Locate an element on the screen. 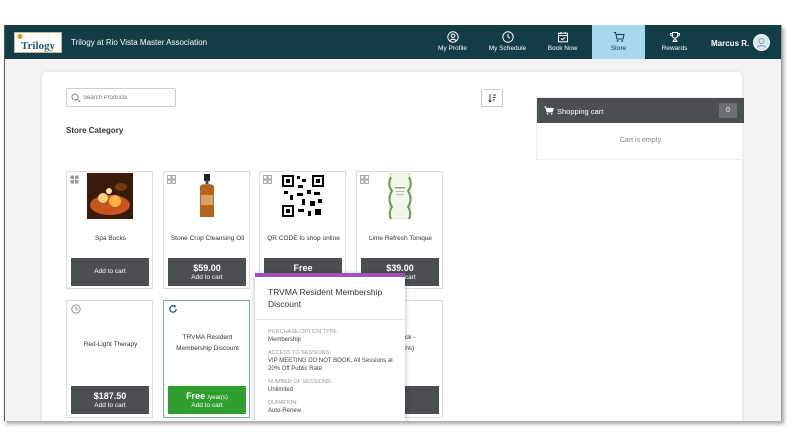 Image resolution: width=796 pixels, height=446 pixels. search-input is located at coordinates (127, 98).